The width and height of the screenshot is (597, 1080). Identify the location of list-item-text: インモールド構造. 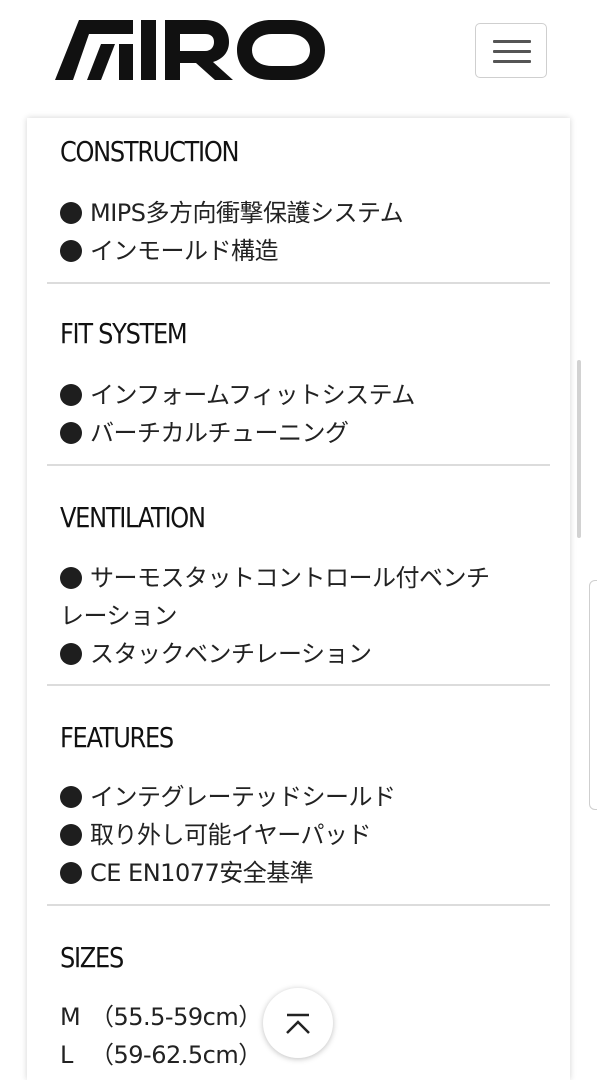
(184, 251).